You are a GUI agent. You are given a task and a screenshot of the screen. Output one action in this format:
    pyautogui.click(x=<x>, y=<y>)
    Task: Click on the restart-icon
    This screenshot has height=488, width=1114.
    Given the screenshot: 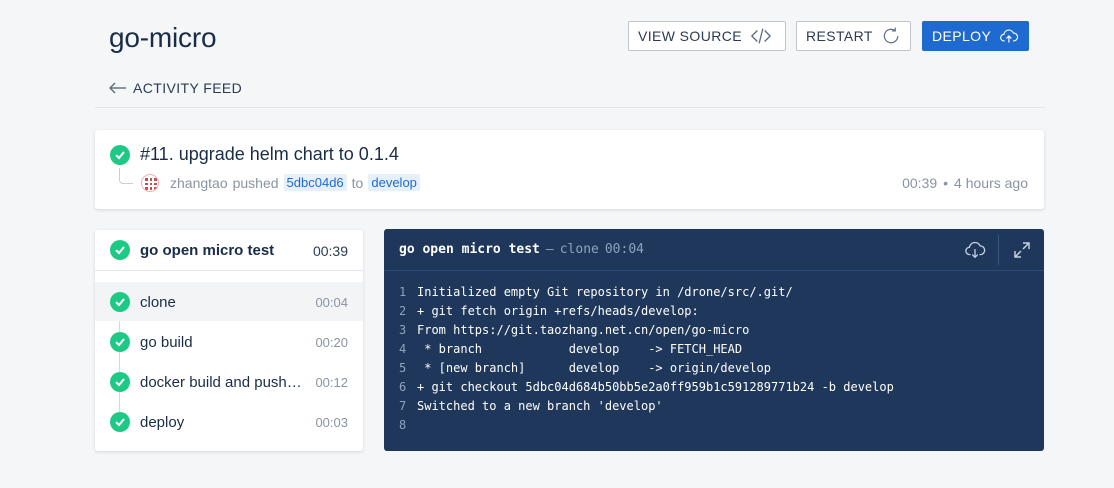 What is the action you would take?
    pyautogui.click(x=891, y=35)
    